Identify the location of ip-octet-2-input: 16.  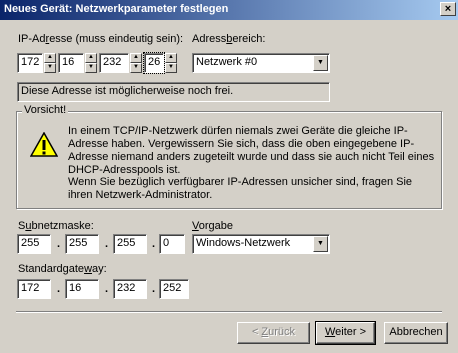
(71, 63).